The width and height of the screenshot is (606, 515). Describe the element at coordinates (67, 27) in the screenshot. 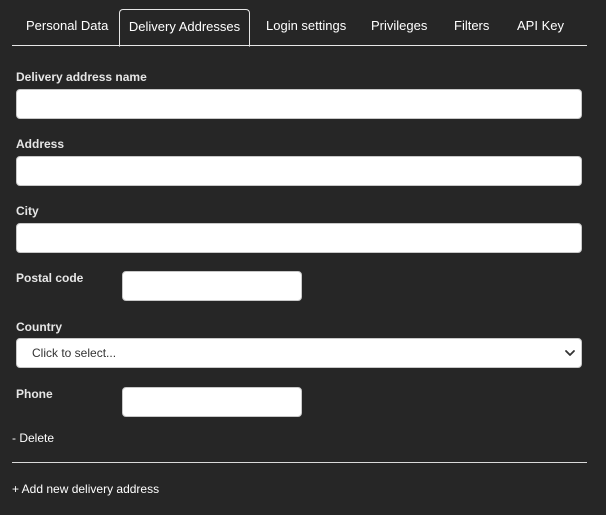

I see `tab-personal-data: Personal Data` at that location.